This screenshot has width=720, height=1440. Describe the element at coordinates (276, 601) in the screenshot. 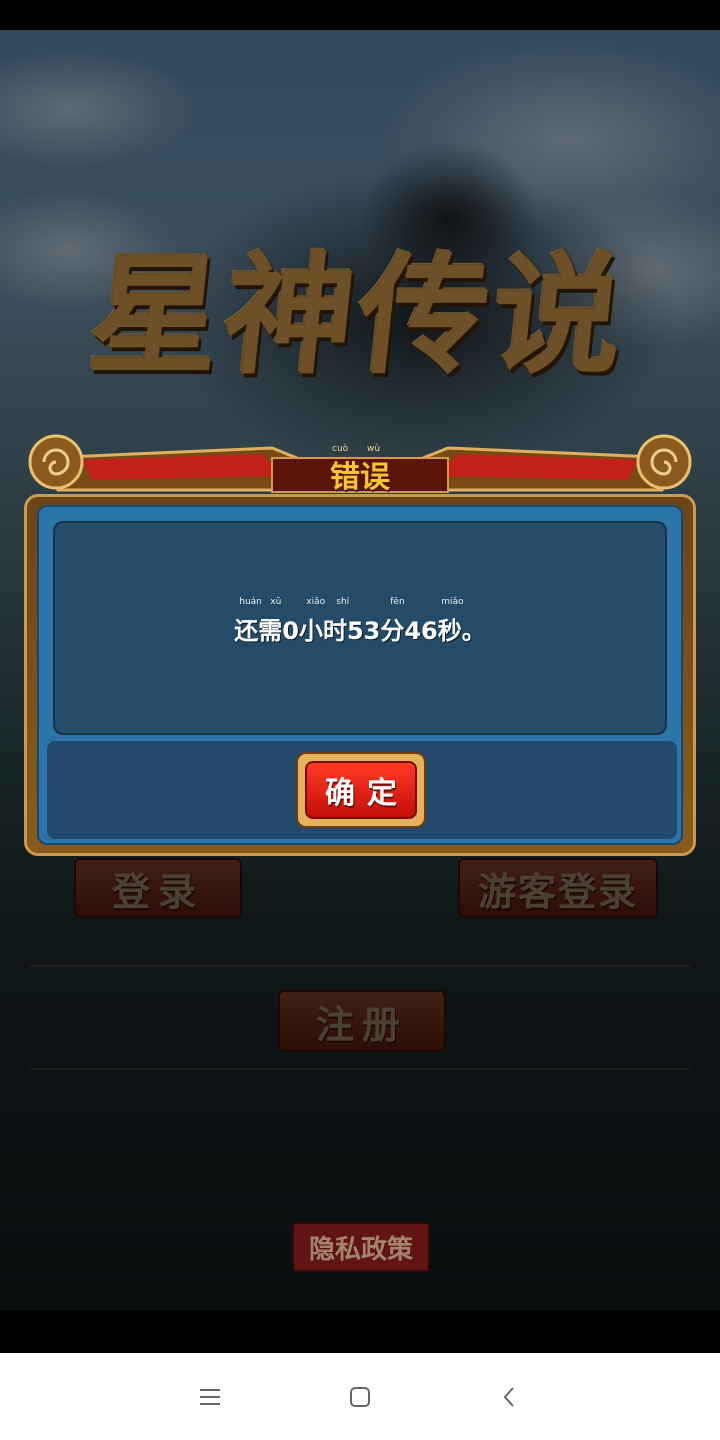

I see `pinyin-xu: xū` at that location.